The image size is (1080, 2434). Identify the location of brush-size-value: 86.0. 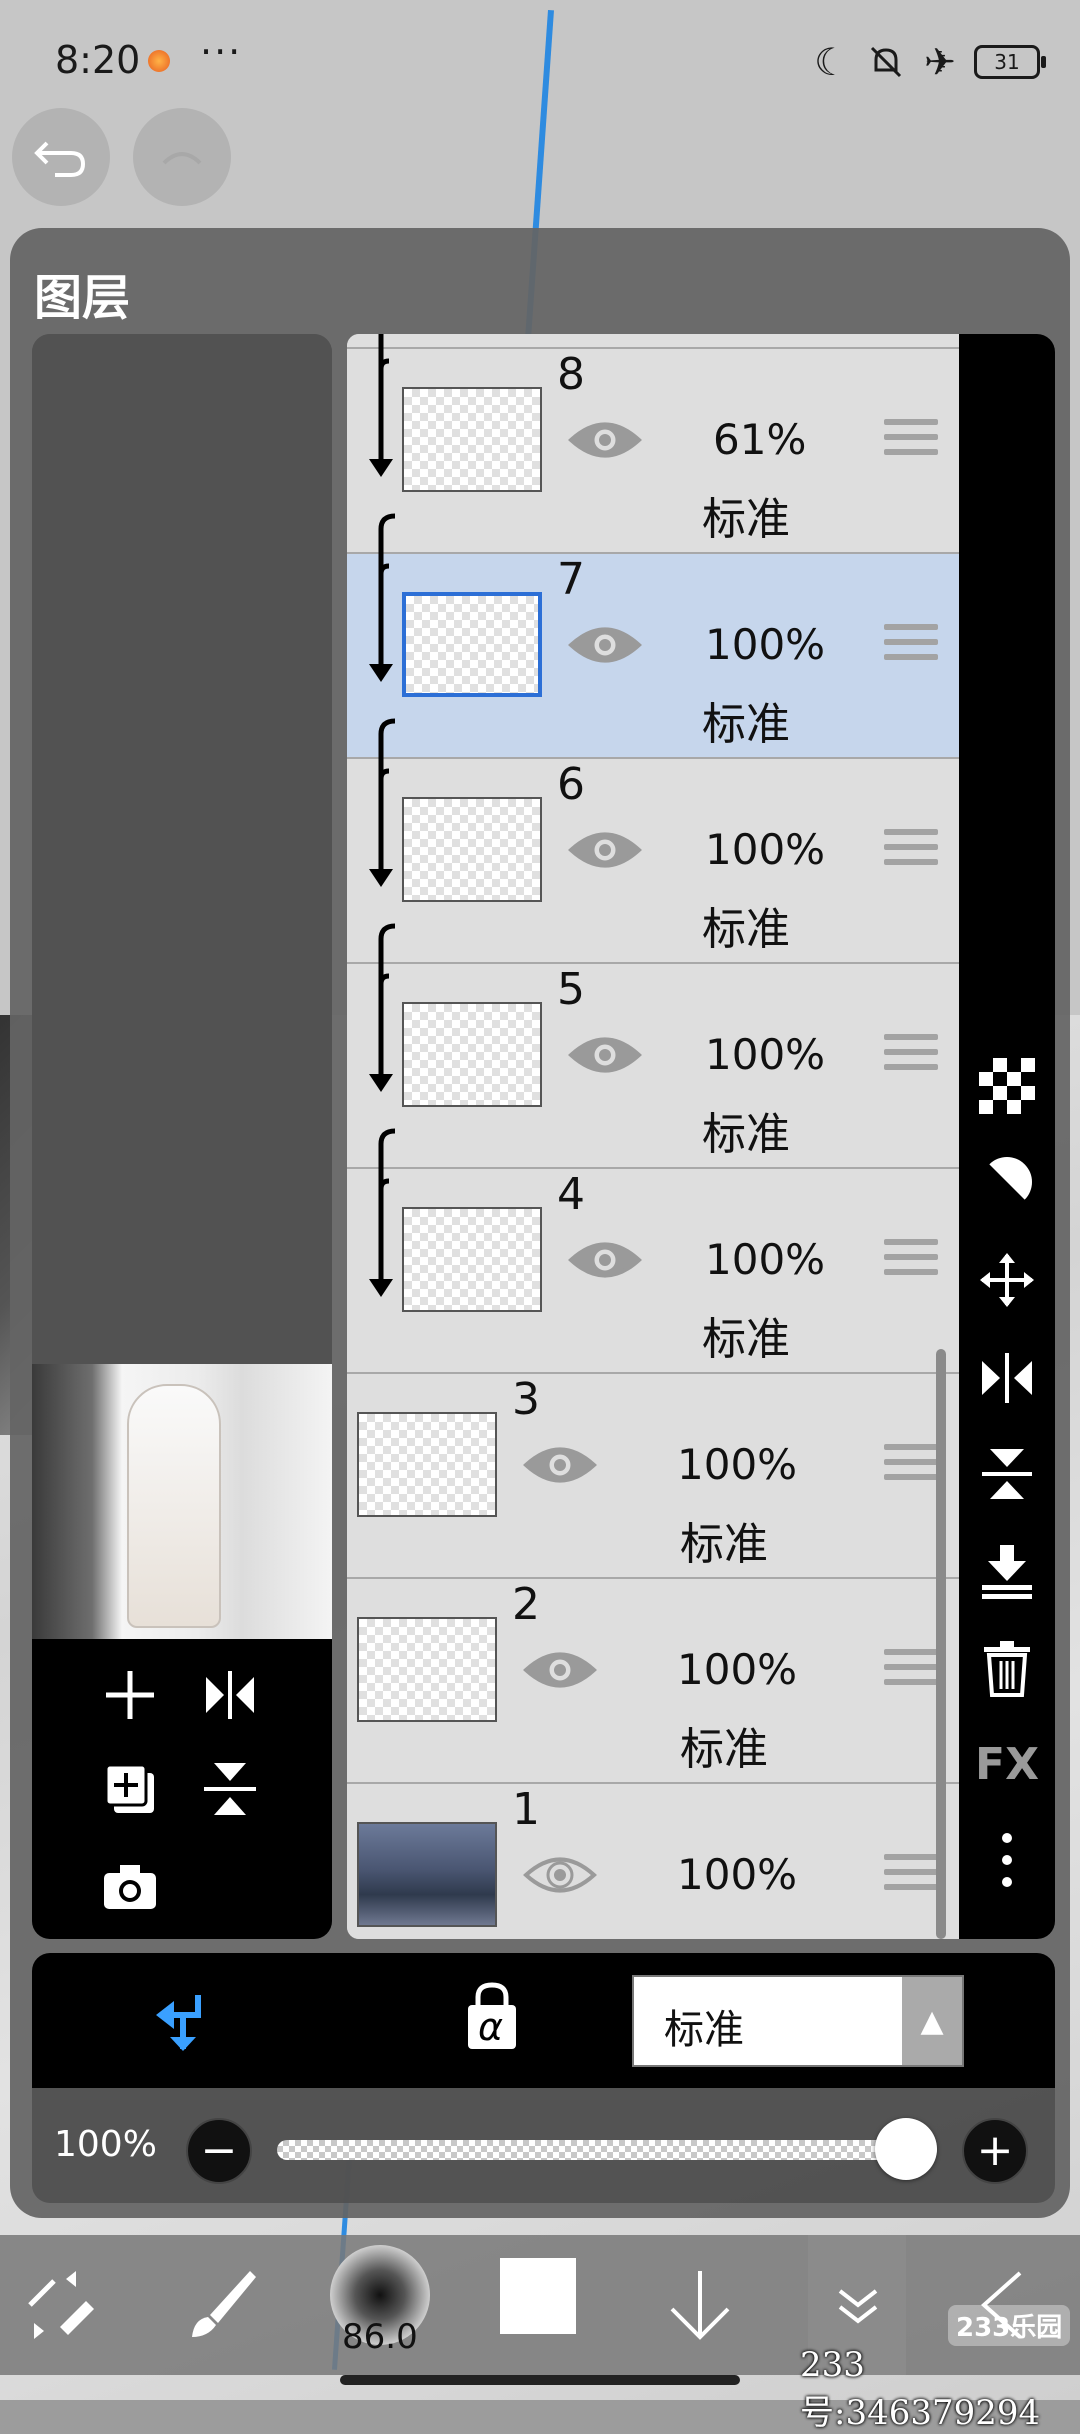
(380, 2337).